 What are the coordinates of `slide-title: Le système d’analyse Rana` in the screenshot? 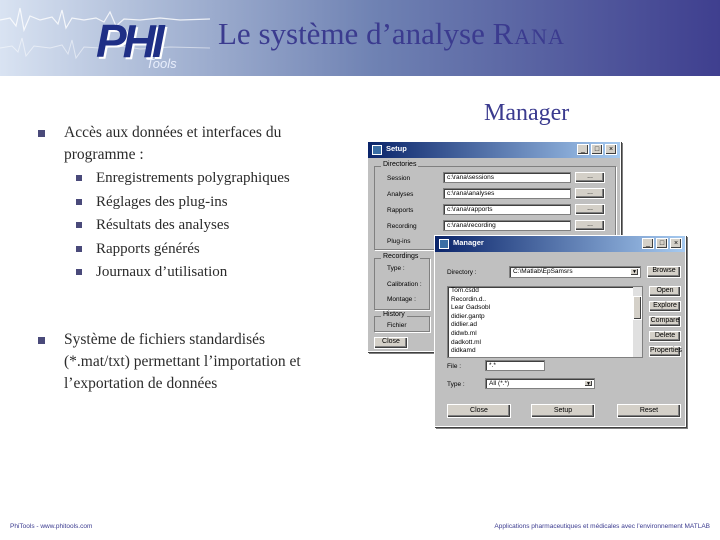 It's located at (391, 34).